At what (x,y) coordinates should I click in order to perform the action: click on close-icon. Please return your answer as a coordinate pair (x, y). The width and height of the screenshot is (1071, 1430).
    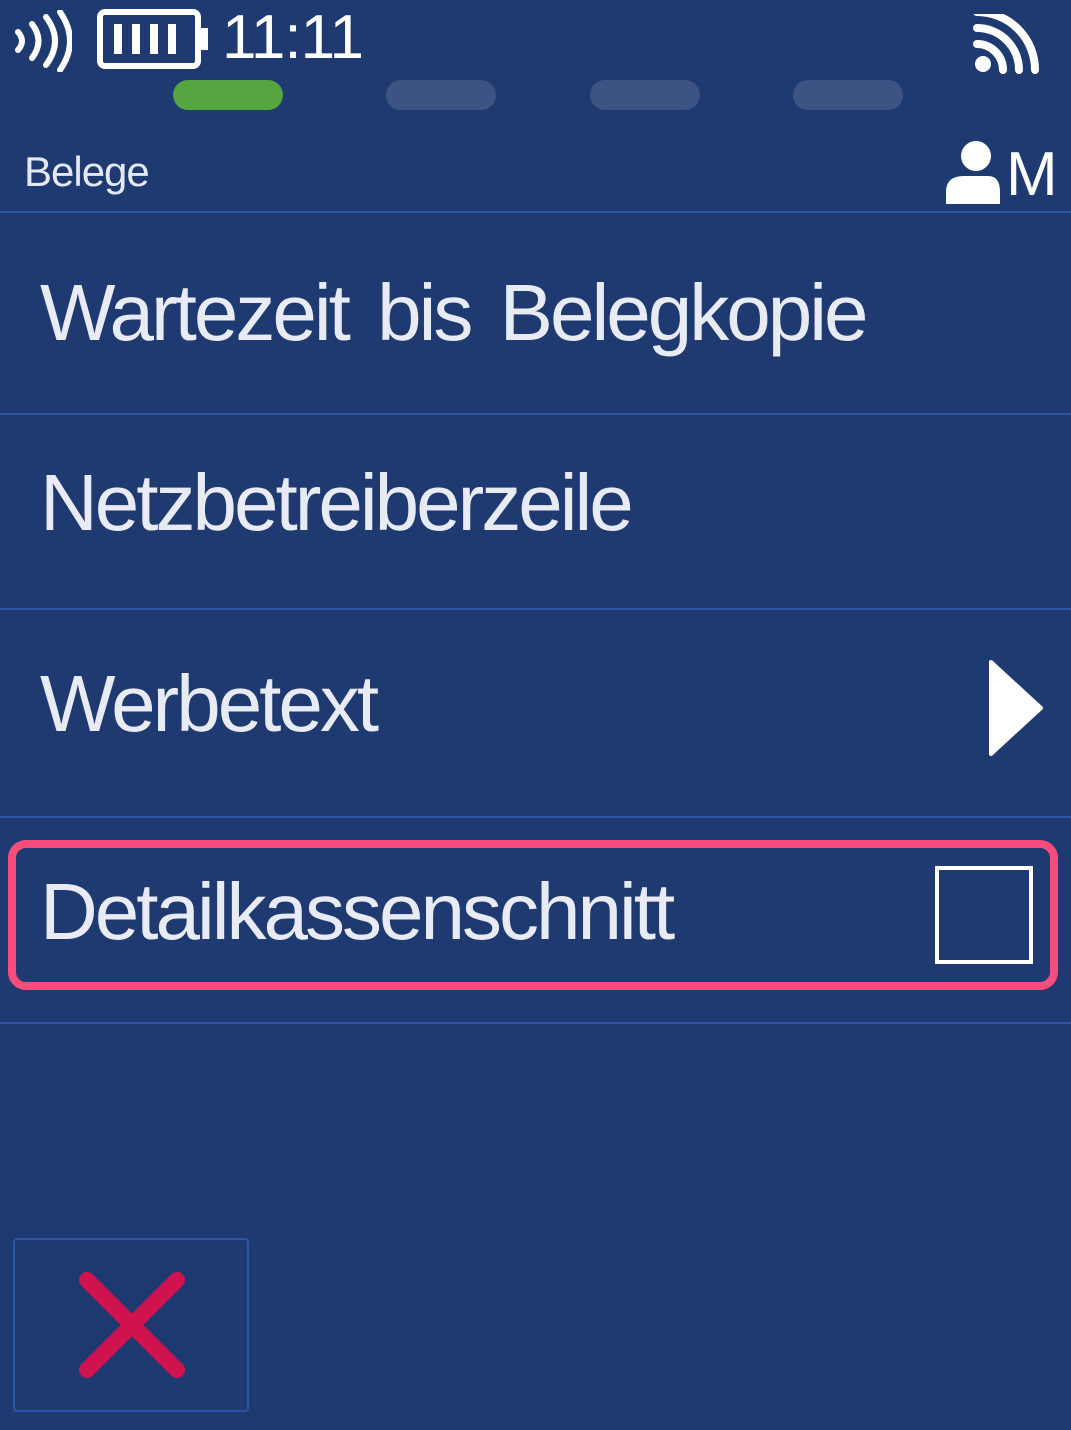
    Looking at the image, I should click on (132, 1325).